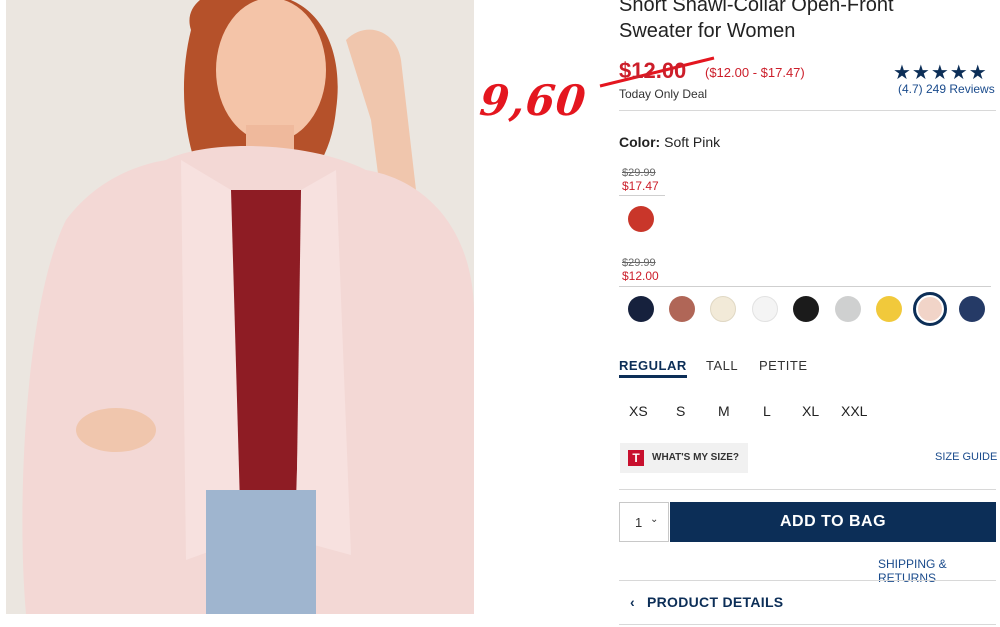  What do you see at coordinates (533, 100) in the screenshot?
I see `price-annotation: 9,60` at bounding box center [533, 100].